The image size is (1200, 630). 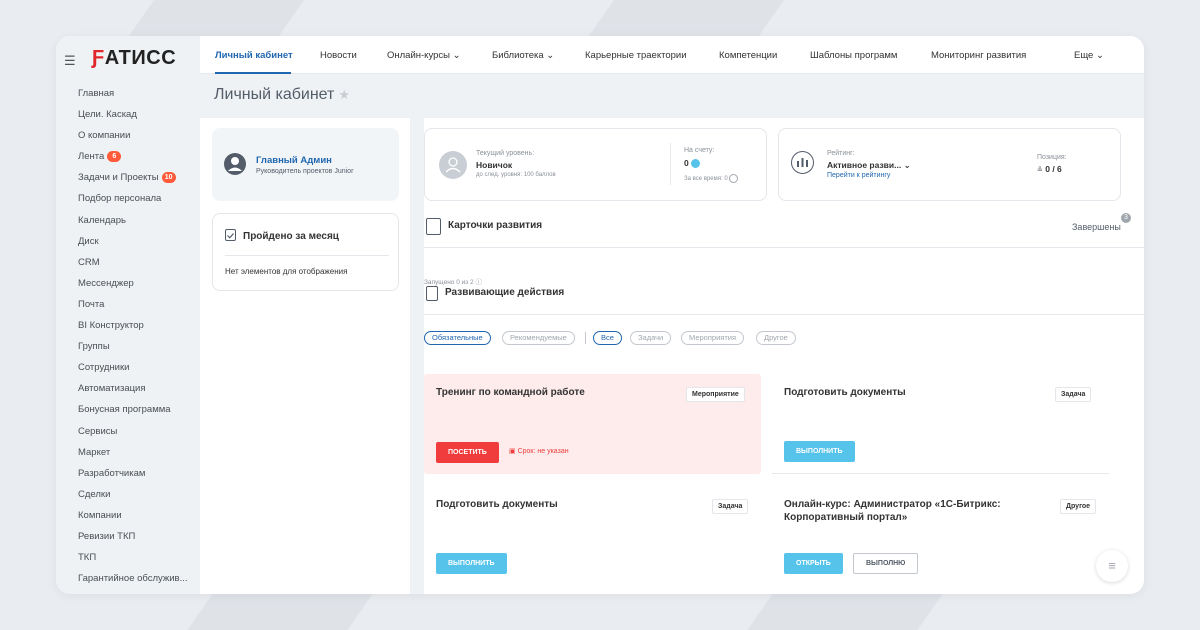 I want to click on account-label: На счету:, so click(x=699, y=150).